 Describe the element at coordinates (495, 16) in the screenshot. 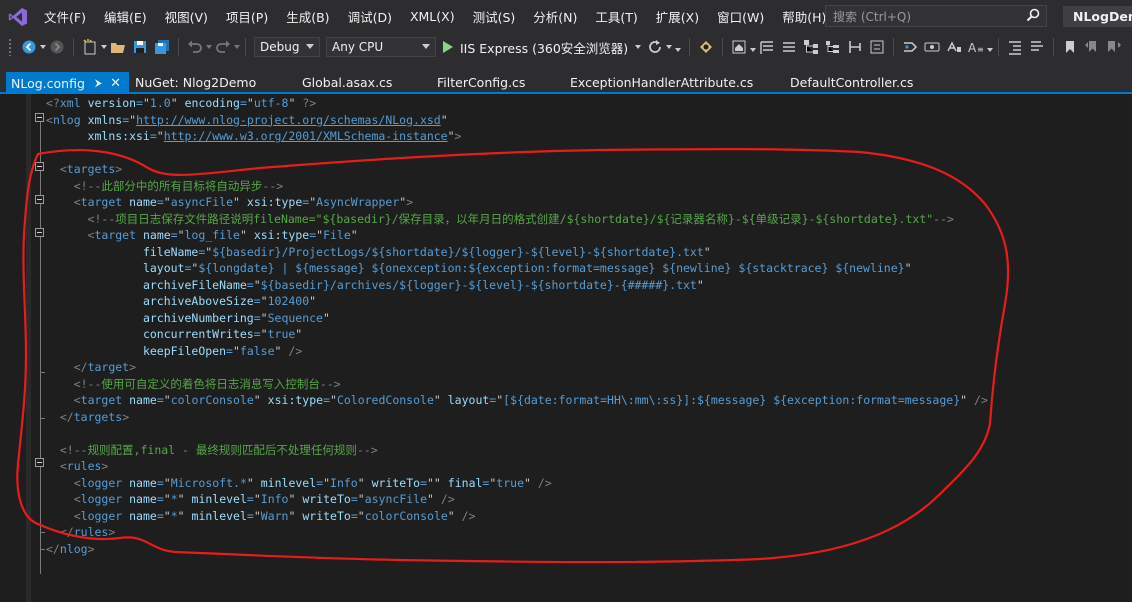

I see `menu-test: 测试(S)` at that location.